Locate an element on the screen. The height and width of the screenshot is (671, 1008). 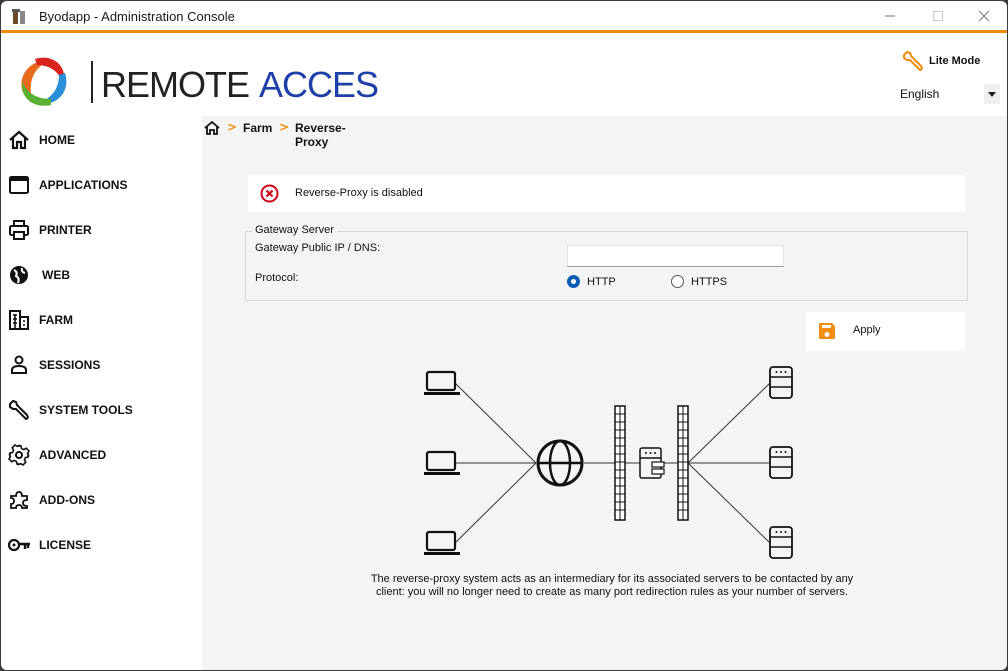
language-value: English is located at coordinates (920, 94).